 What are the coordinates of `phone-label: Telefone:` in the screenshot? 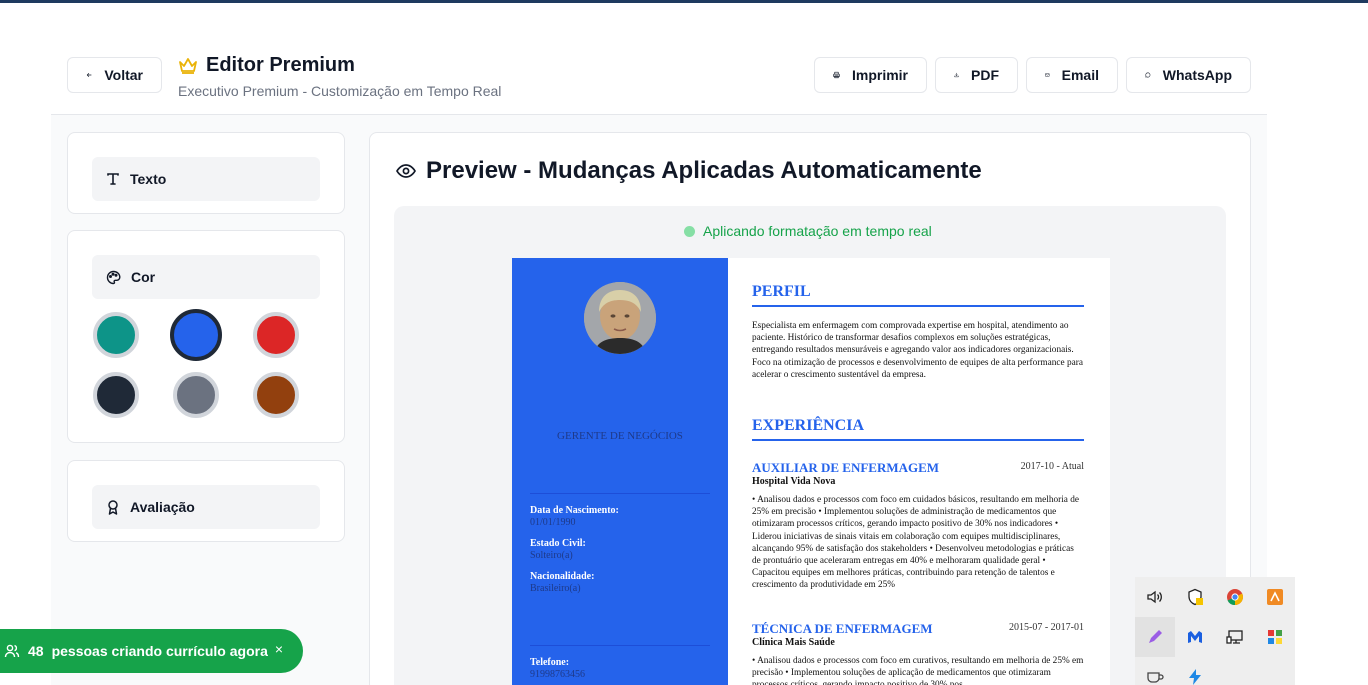 It's located at (550, 662).